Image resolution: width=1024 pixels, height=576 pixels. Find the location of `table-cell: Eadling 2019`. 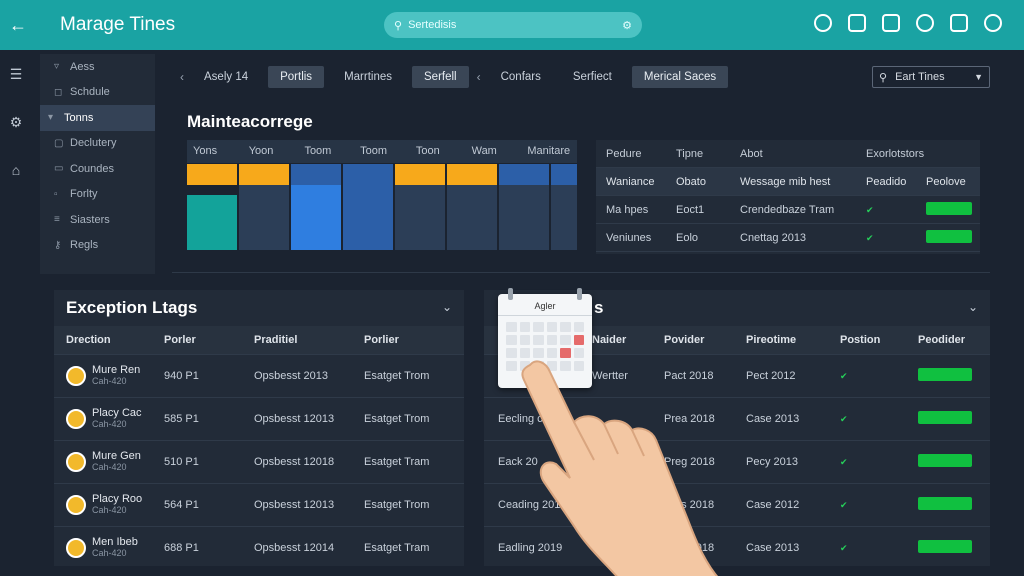

table-cell: Eadling 2019 is located at coordinates (530, 548).